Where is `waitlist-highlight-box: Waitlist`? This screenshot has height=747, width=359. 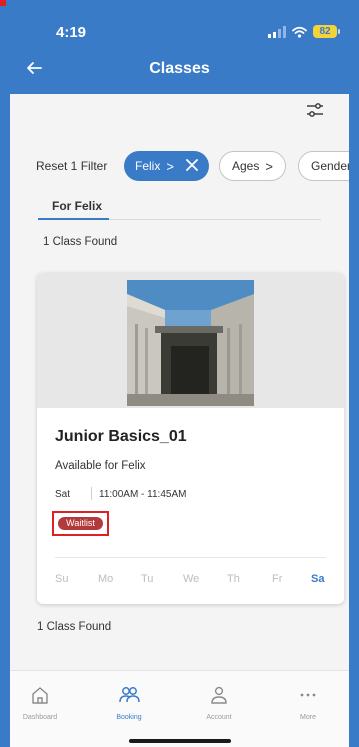 waitlist-highlight-box: Waitlist is located at coordinates (80, 523).